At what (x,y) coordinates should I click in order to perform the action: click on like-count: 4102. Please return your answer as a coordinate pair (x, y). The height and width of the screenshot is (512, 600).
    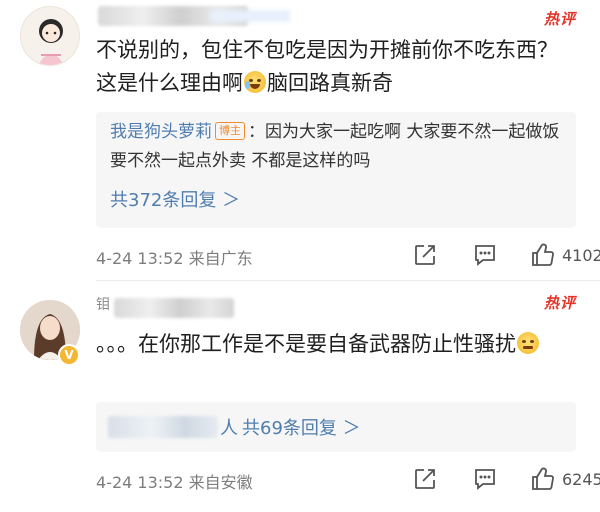
    Looking at the image, I should click on (581, 255).